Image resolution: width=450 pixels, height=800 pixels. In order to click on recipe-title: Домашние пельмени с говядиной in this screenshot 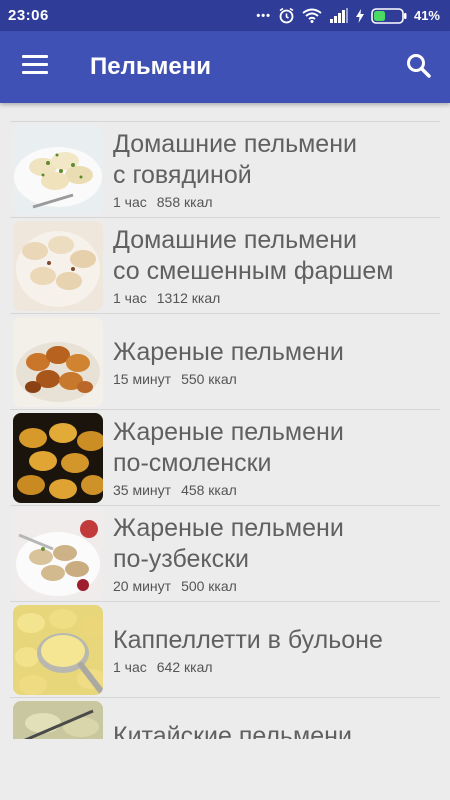, I will do `click(235, 159)`.